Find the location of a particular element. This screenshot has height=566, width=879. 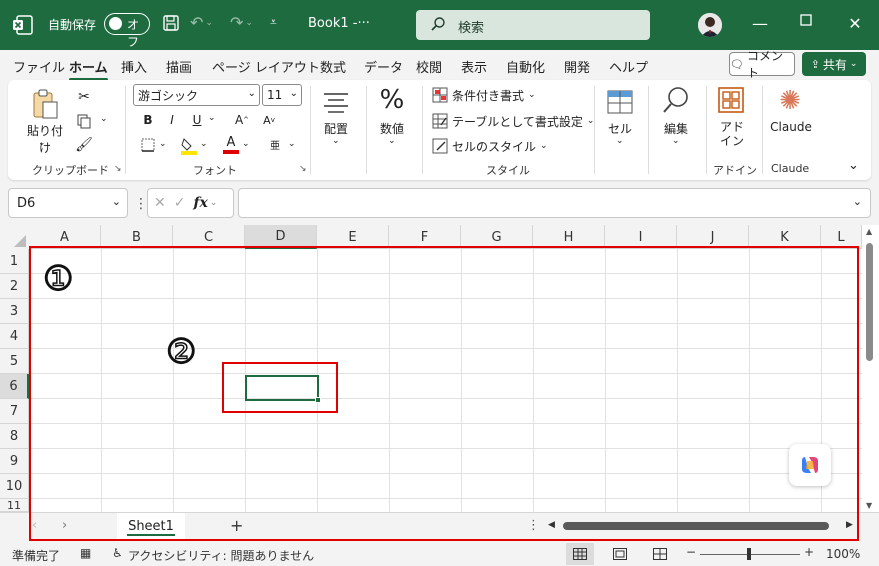

row-header-9: 9 is located at coordinates (14, 461).